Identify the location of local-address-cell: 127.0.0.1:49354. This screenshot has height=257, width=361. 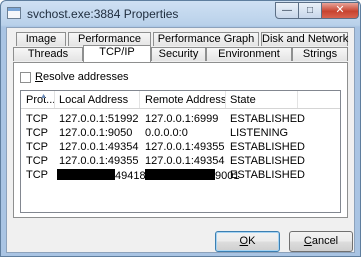
(99, 147).